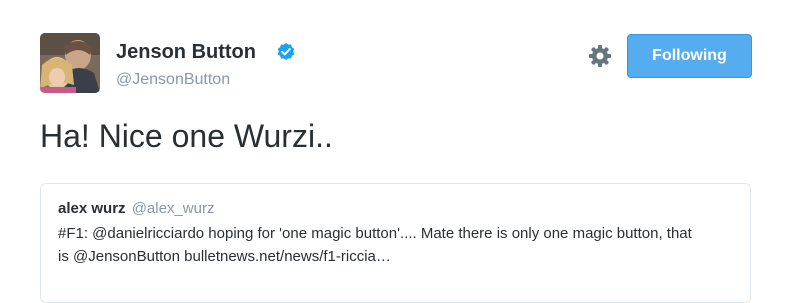  I want to click on avatar, so click(70, 63).